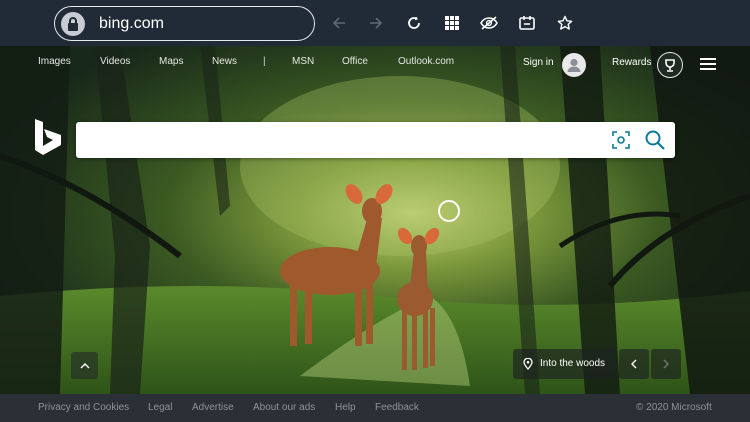 This screenshot has width=750, height=422. What do you see at coordinates (345, 407) in the screenshot?
I see `footer-link-help: Help` at bounding box center [345, 407].